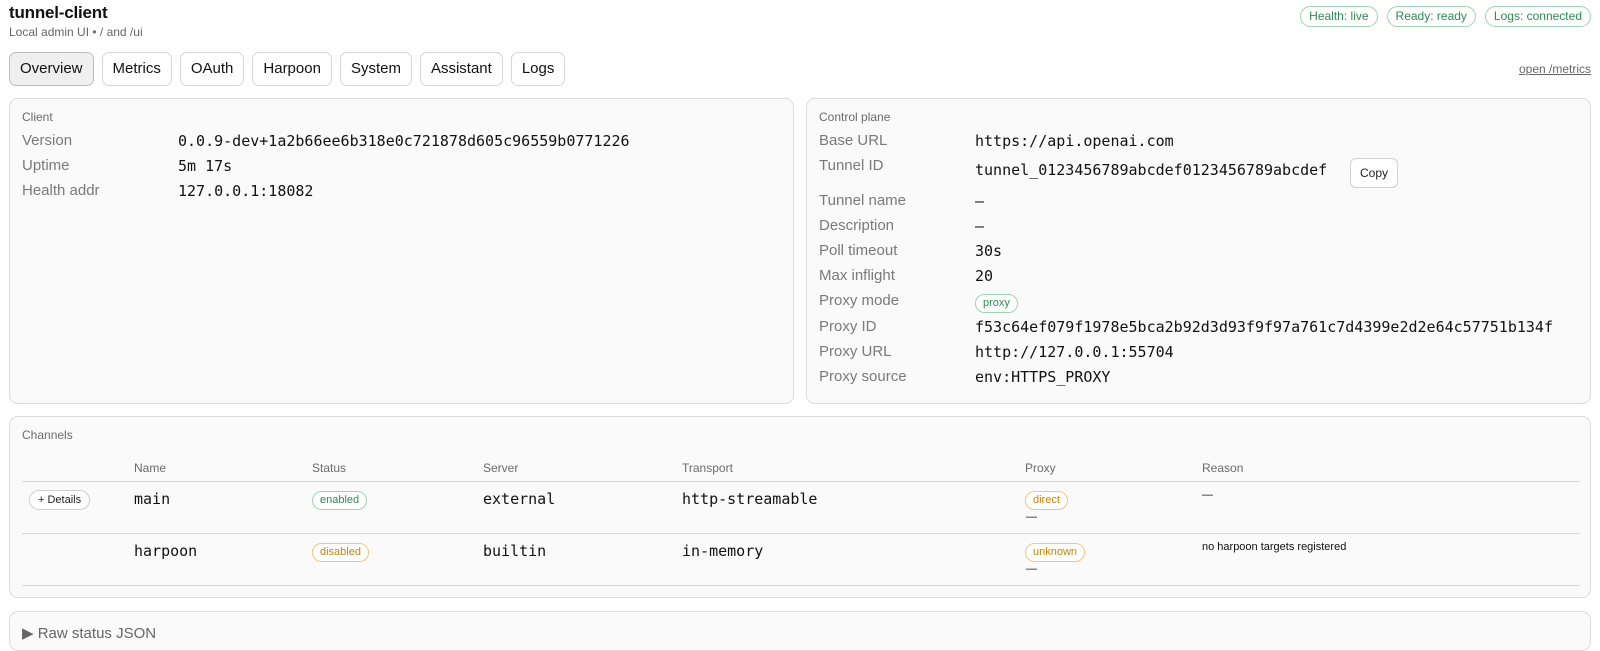 This screenshot has width=1600, height=651. I want to click on poll-timeout-label: Poll timeout, so click(858, 250).